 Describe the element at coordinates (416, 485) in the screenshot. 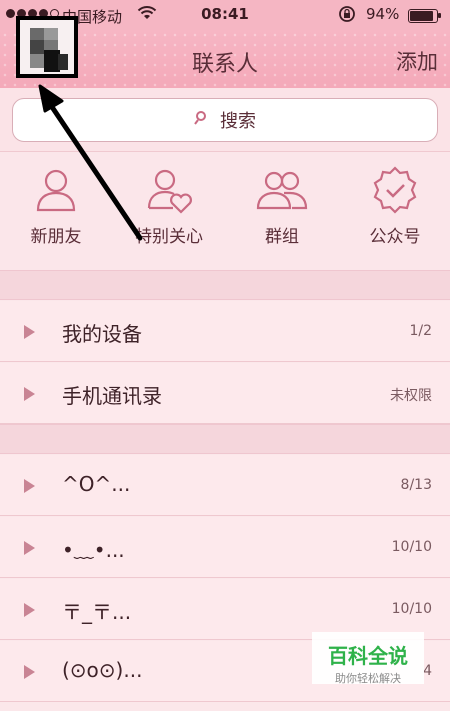

I see `group-count: 8/13` at that location.